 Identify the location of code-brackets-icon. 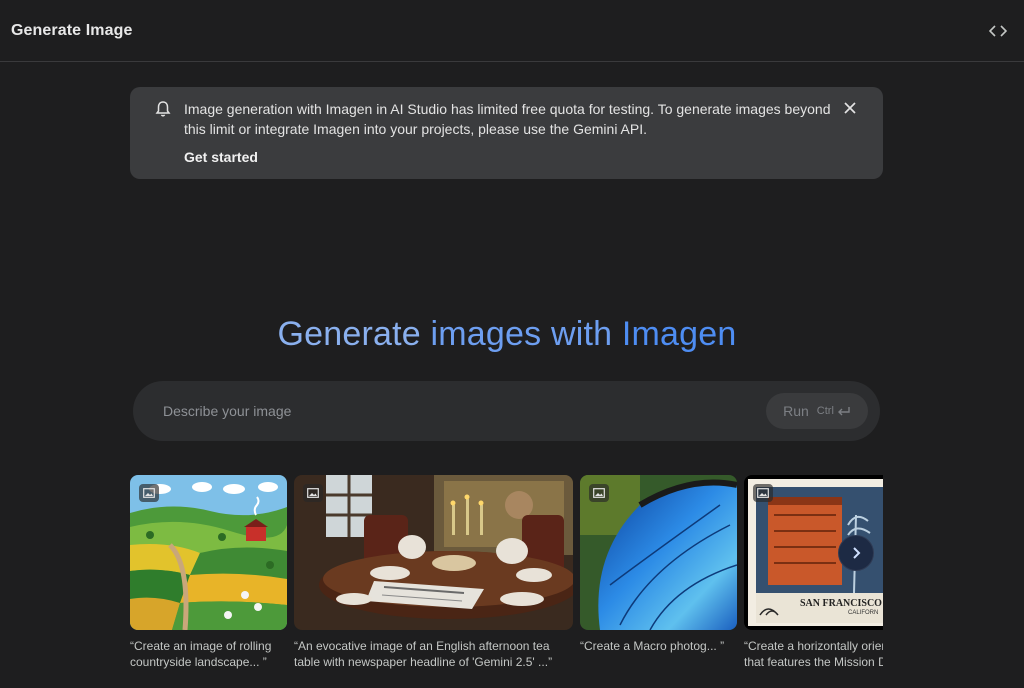
(998, 31).